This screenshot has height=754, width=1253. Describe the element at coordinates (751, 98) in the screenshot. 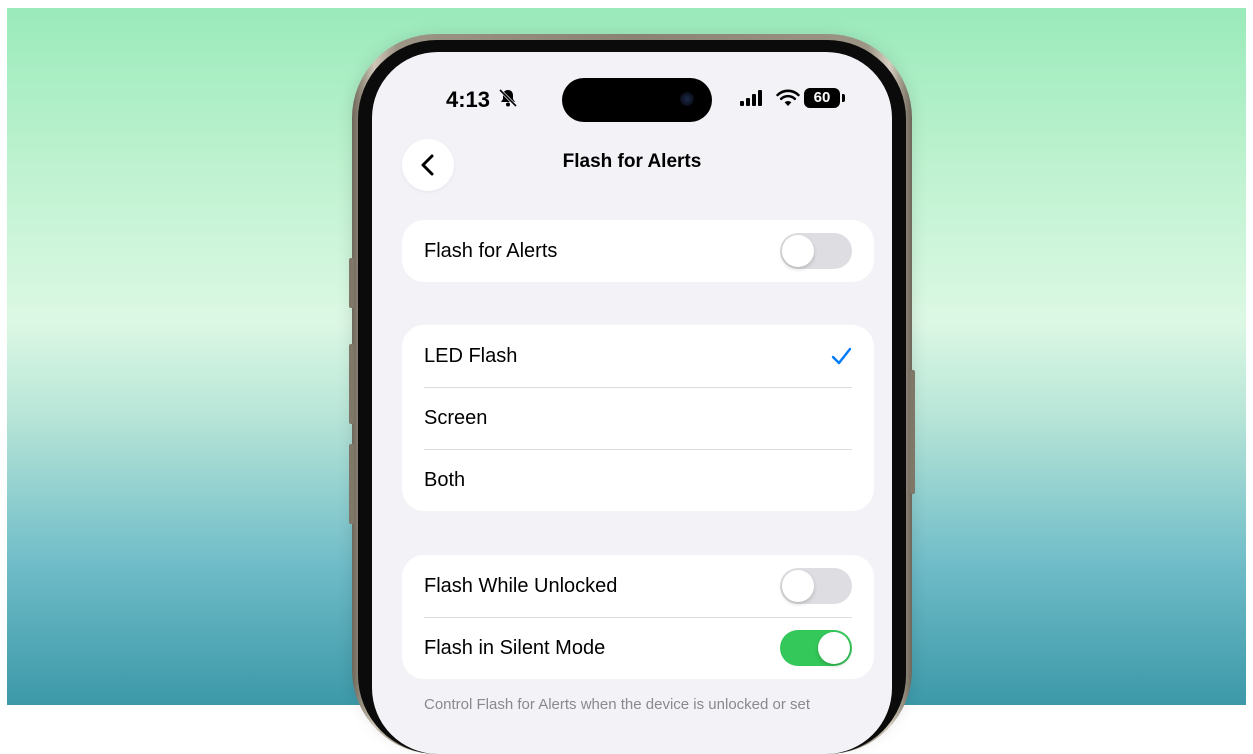

I see `cellular-signal-icon` at that location.